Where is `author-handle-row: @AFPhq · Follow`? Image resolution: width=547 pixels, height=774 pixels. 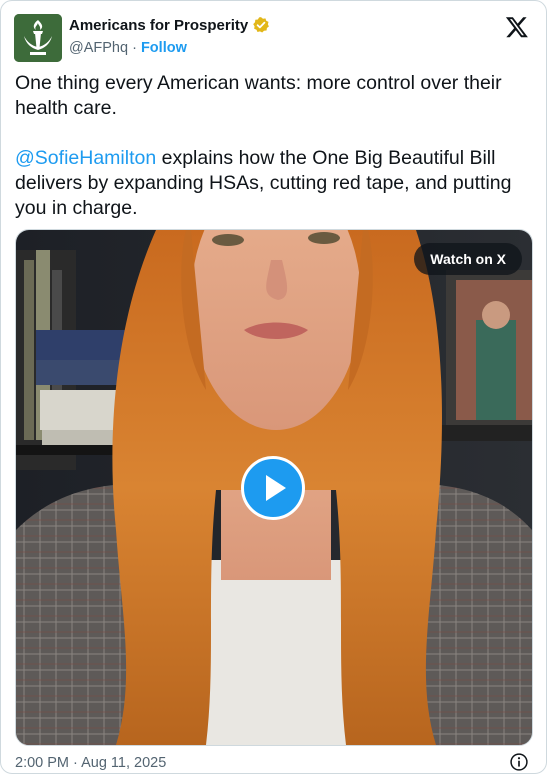 author-handle-row: @AFPhq · Follow is located at coordinates (128, 48).